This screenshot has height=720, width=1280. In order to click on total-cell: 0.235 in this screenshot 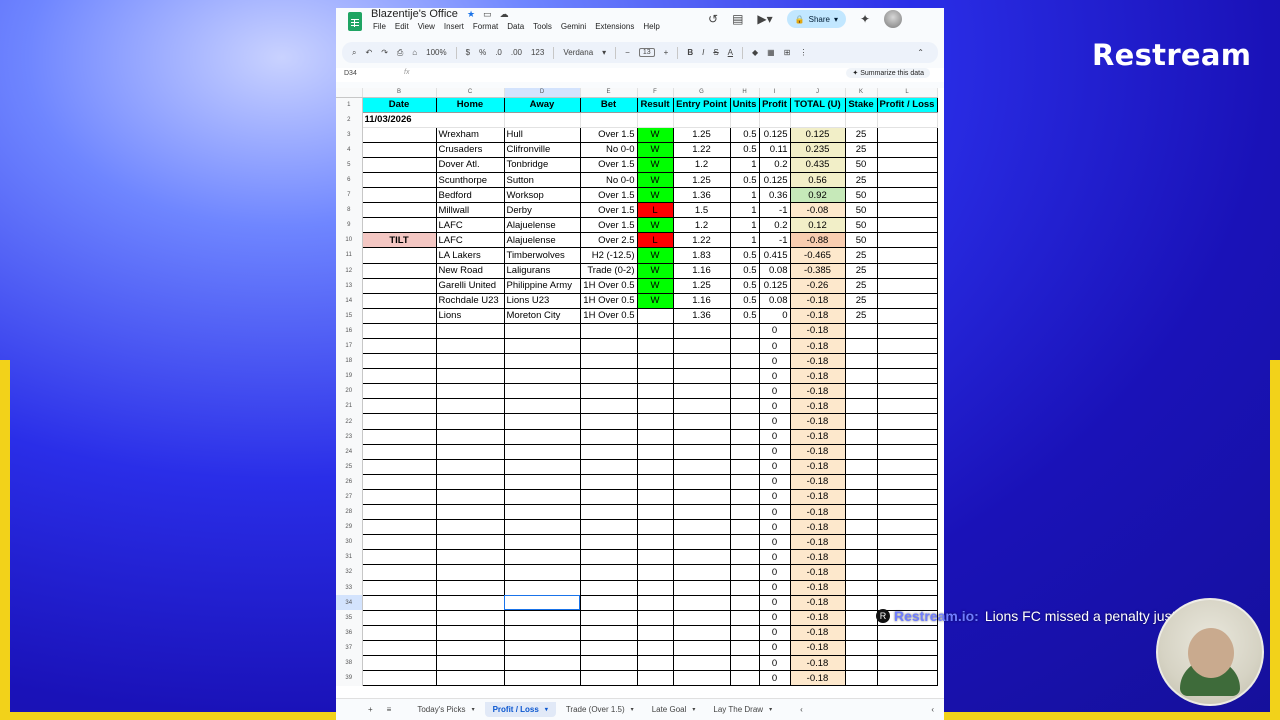, I will do `click(818, 150)`.